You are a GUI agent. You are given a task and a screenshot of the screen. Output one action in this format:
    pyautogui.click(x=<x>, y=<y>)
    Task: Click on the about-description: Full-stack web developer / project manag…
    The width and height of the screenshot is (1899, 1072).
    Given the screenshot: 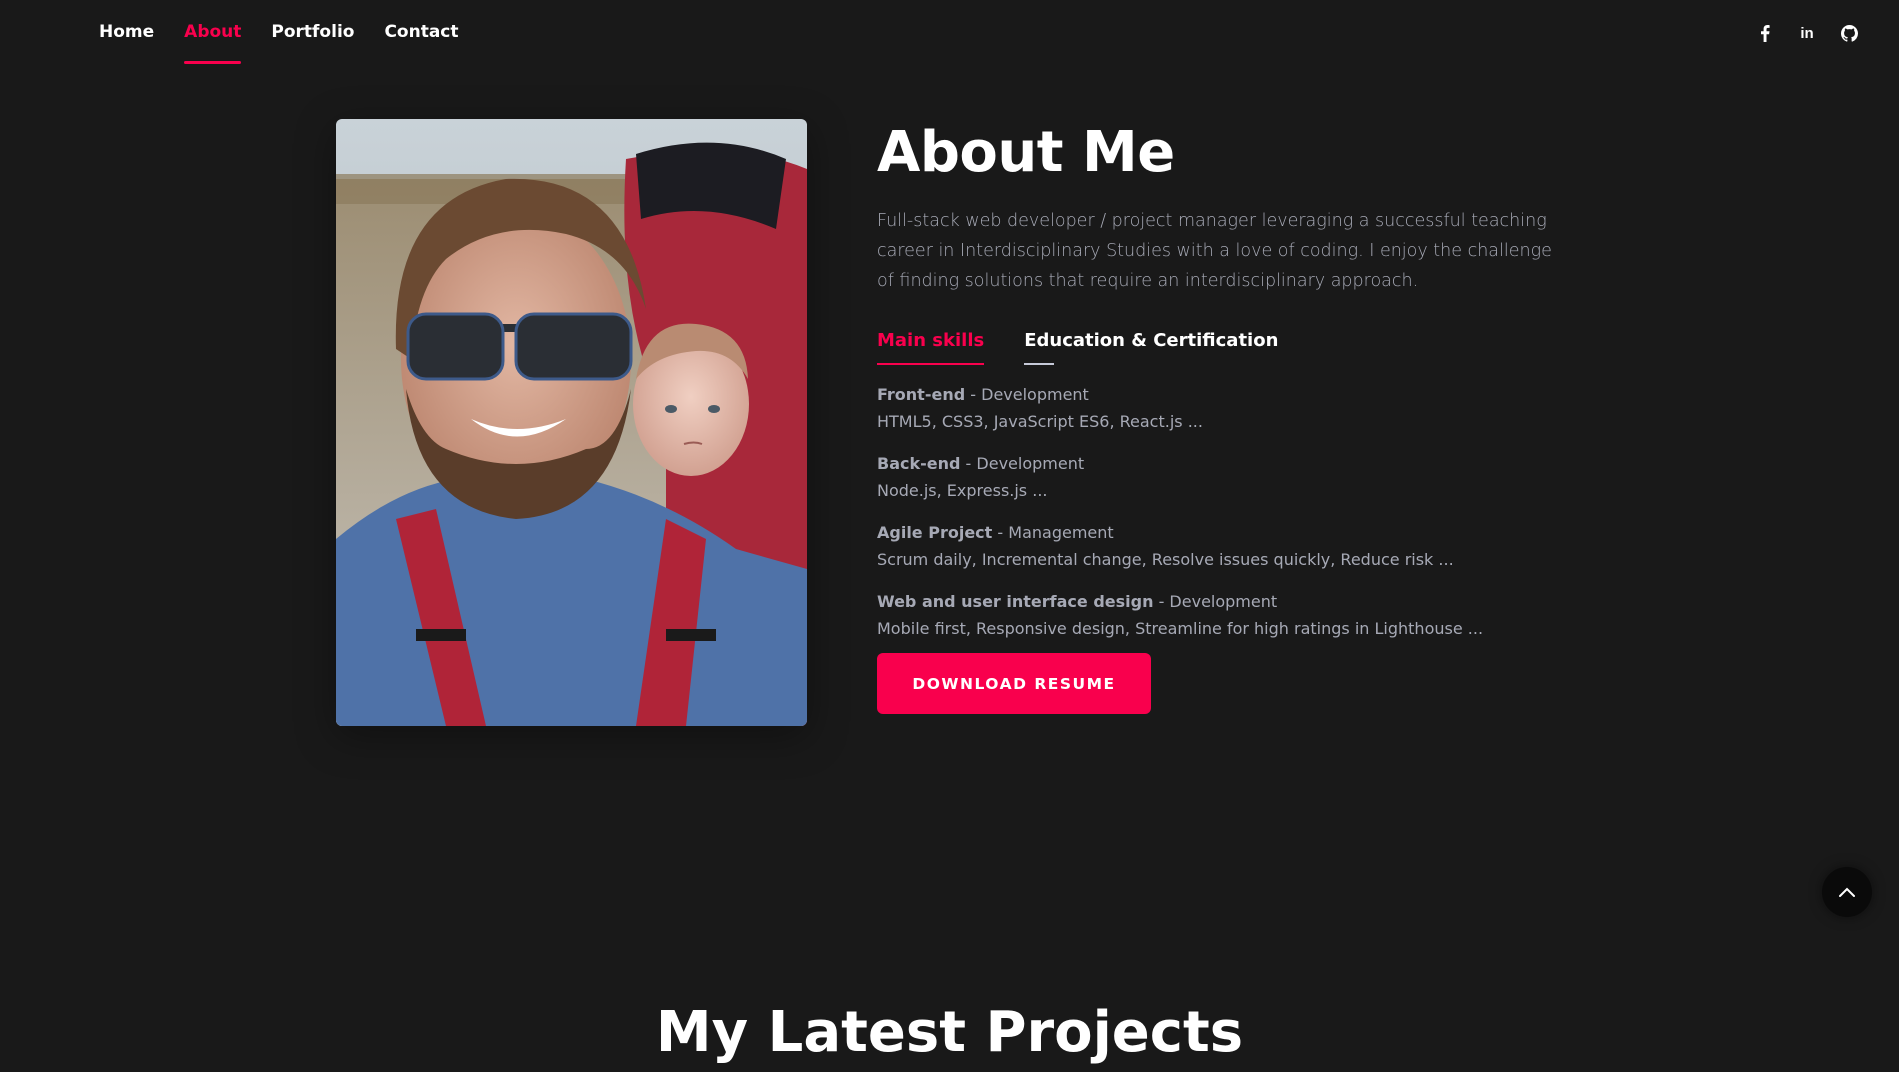 What is the action you would take?
    pyautogui.click(x=1214, y=251)
    